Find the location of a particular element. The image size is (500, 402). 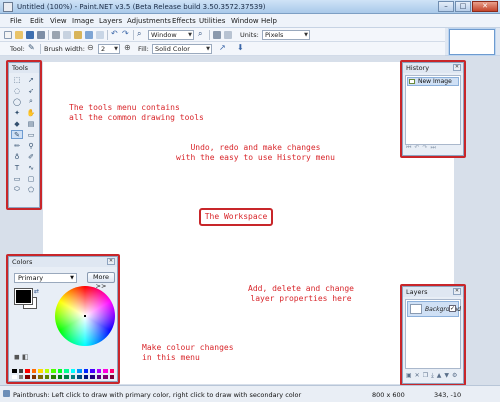

crop-icon is located at coordinates (89, 35).